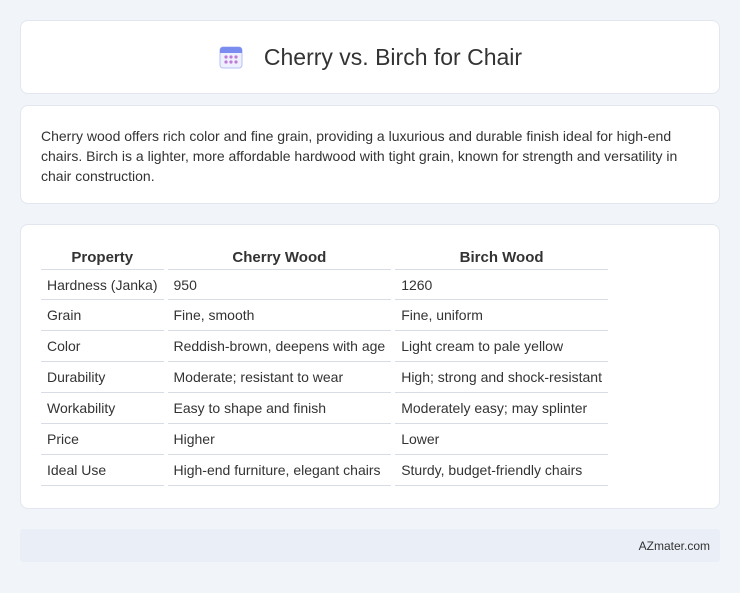 The image size is (740, 593). I want to click on cherry-cell: Higher, so click(279, 439).